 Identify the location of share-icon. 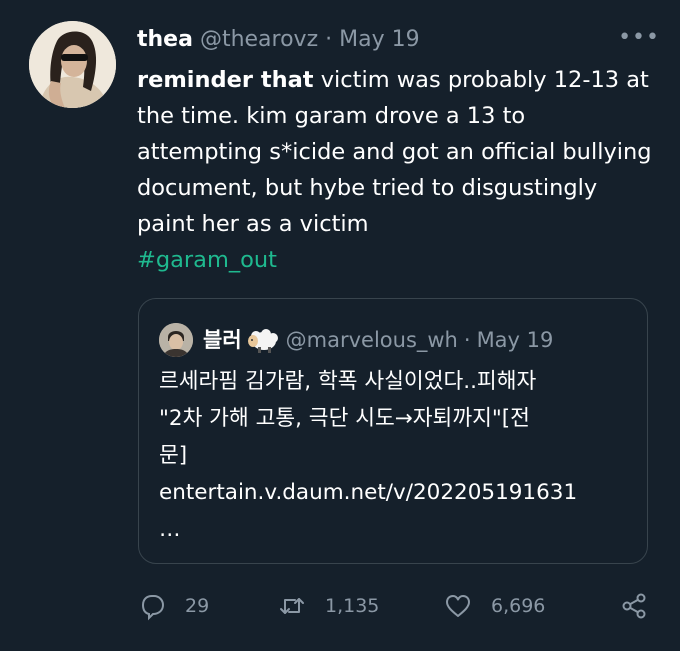
(634, 606).